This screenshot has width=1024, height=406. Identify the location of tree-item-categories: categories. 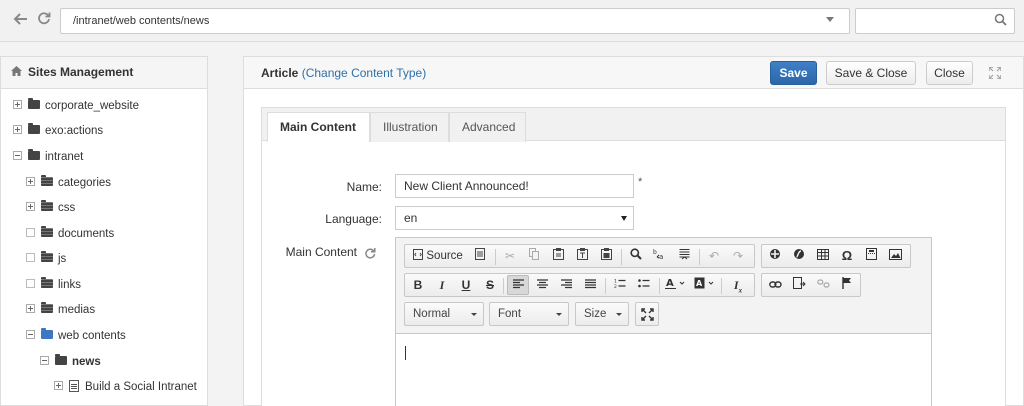
(68, 183).